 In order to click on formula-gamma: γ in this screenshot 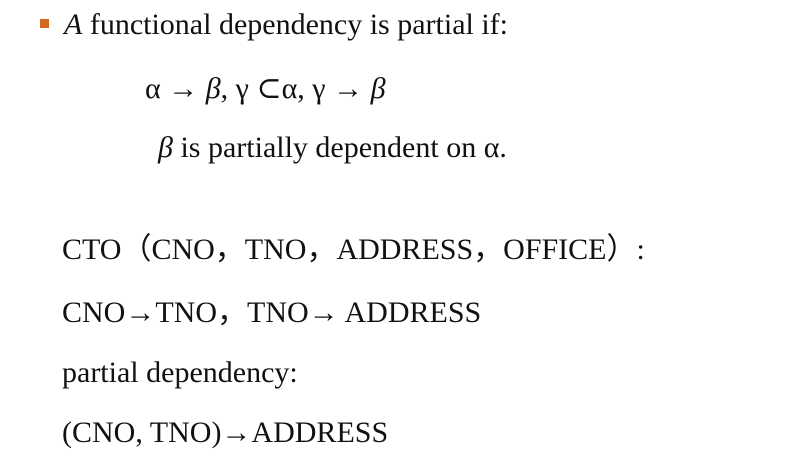, I will do `click(242, 88)`.